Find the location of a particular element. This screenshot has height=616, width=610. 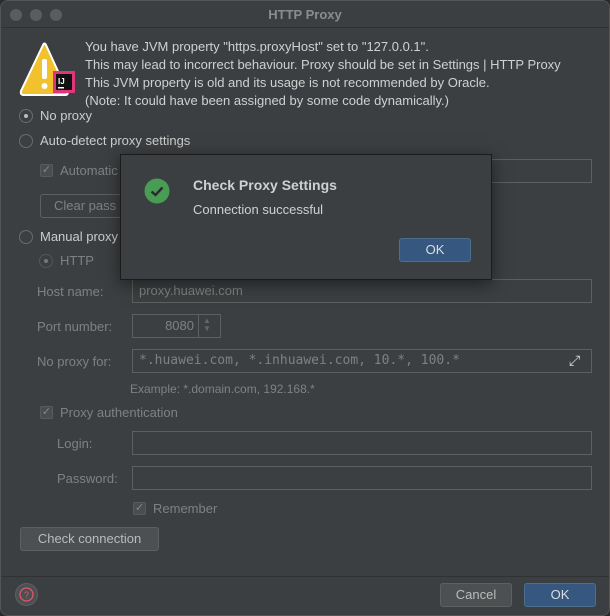

proxy-authentication-checkbox: ✓ is located at coordinates (46, 412).